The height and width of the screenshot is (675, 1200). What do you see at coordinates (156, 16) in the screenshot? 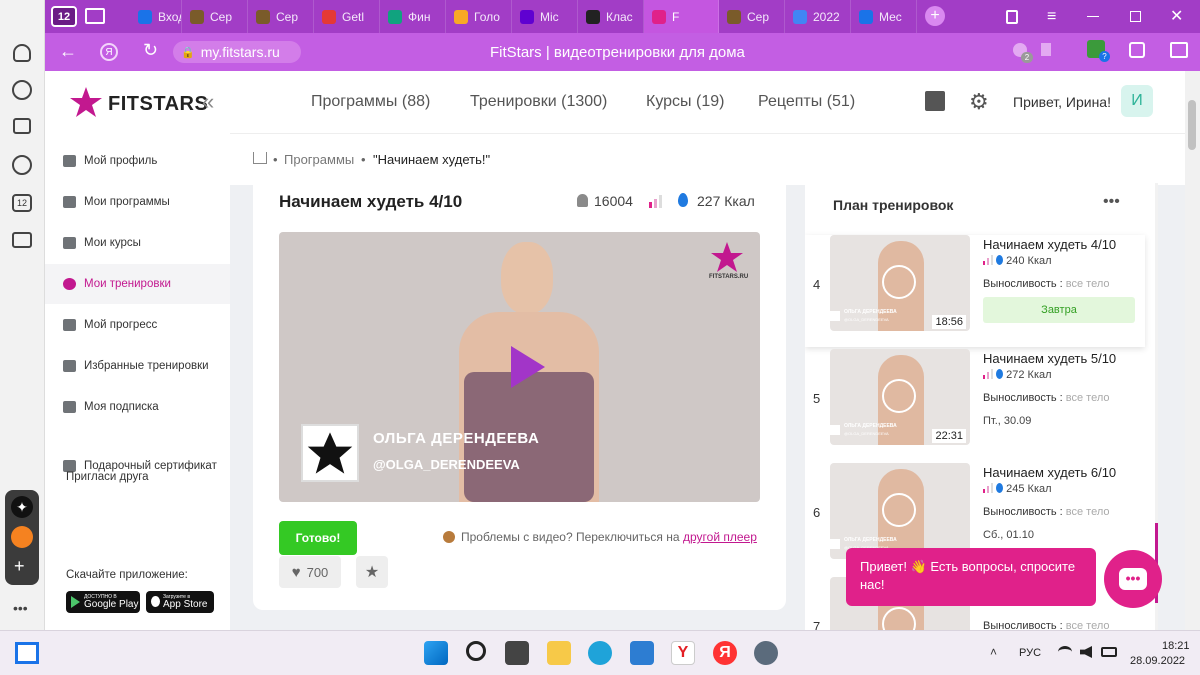
I see `browser-tab: Вход` at bounding box center [156, 16].